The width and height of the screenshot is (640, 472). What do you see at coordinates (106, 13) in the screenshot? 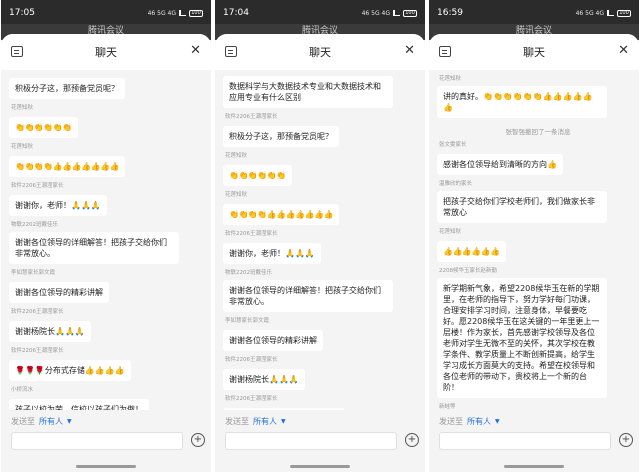
I see `status-bar: 17:05 46 5G 4G 100` at bounding box center [106, 13].